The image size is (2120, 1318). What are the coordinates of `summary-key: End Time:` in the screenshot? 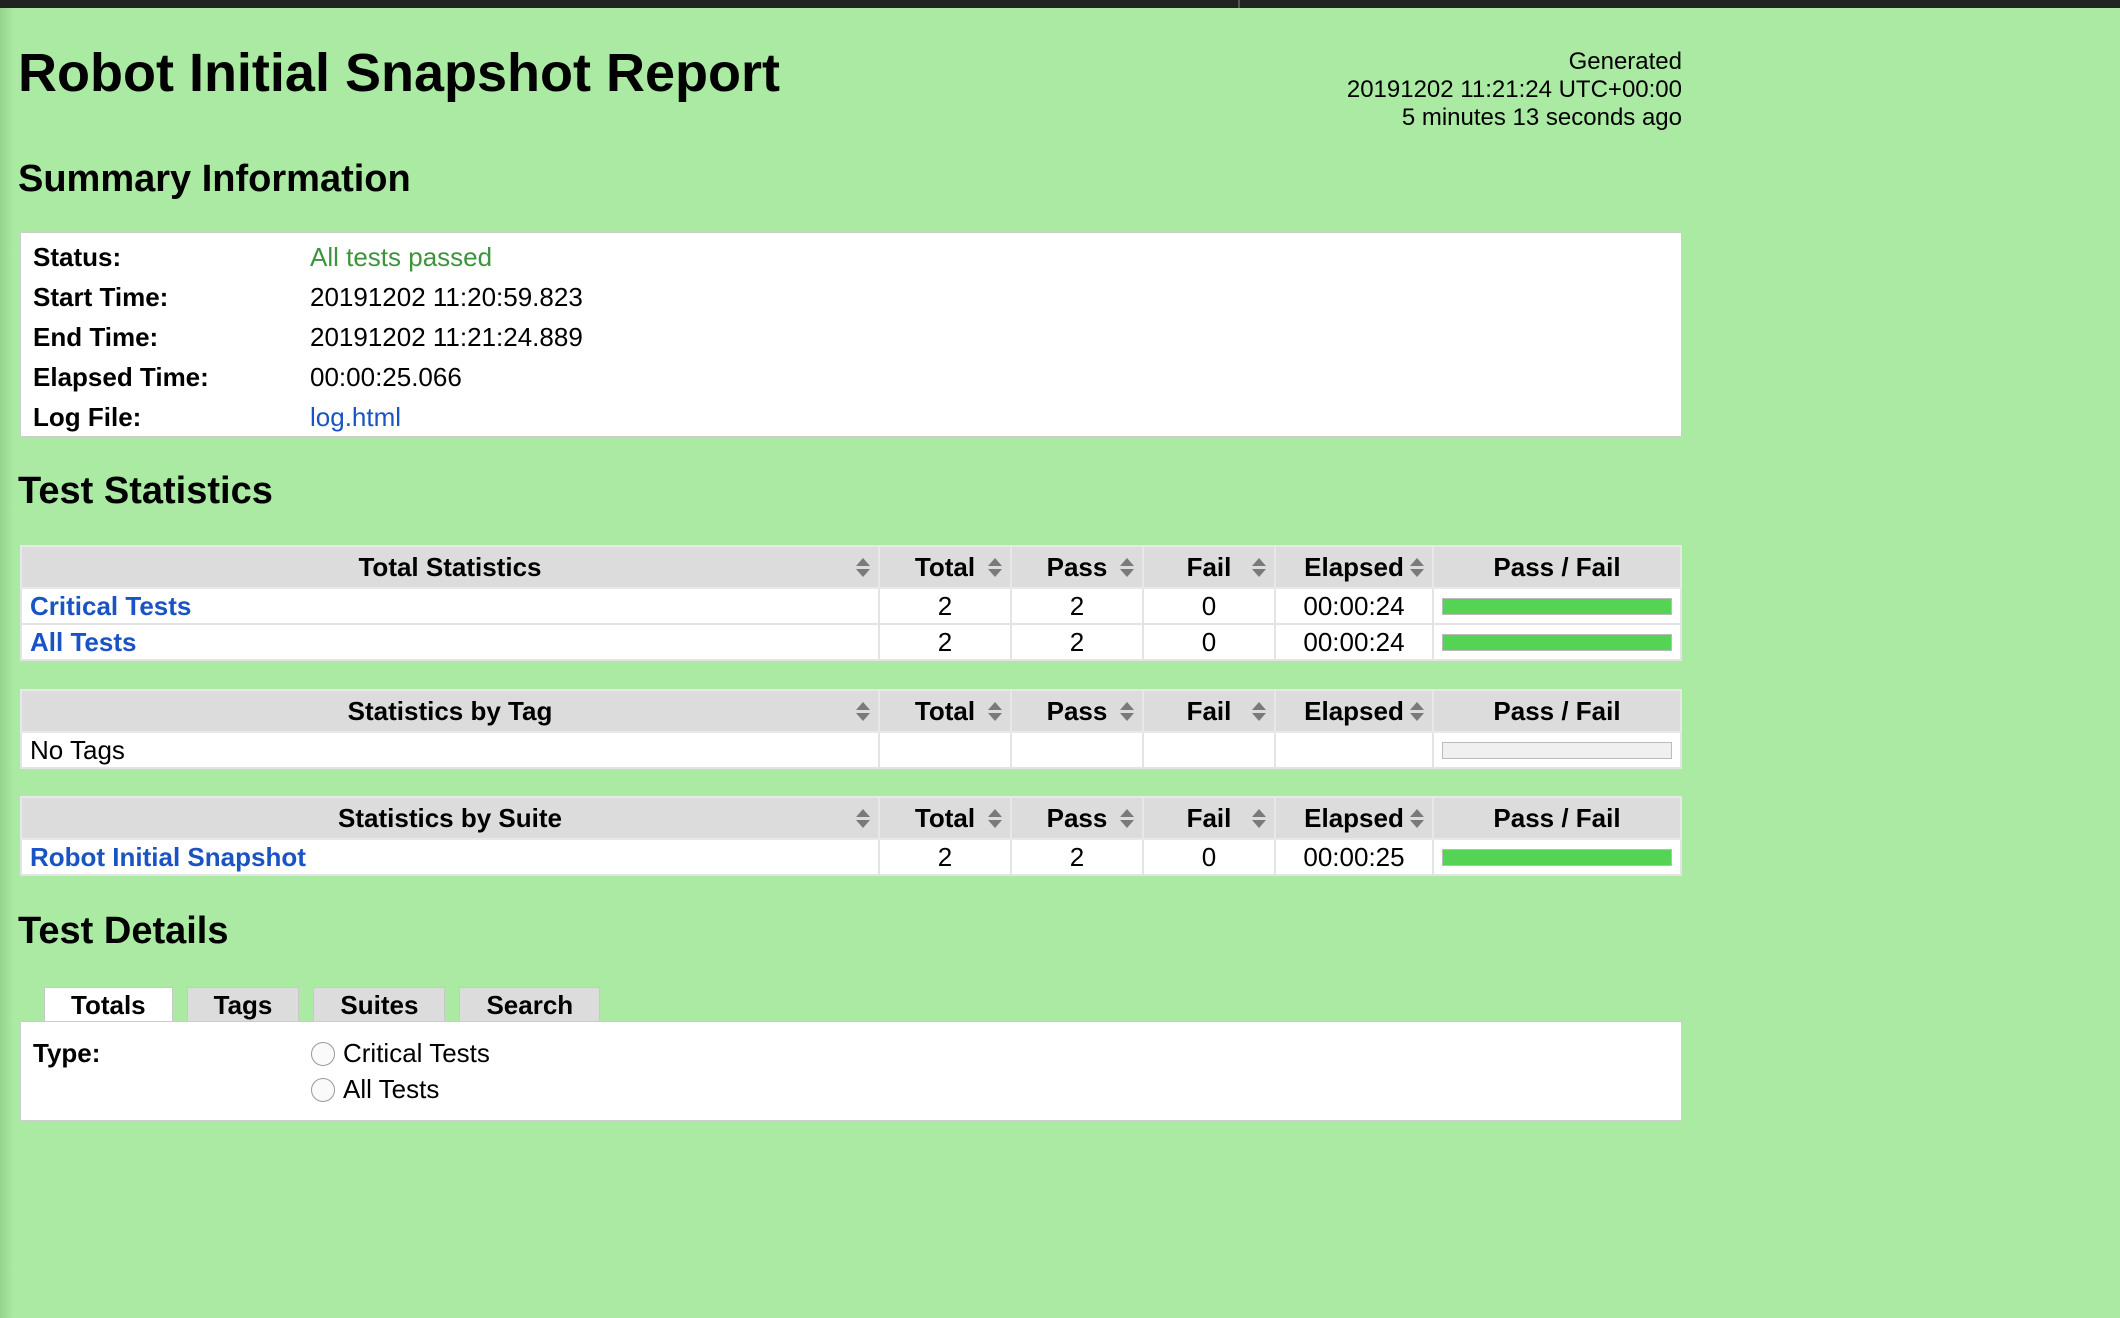 It's located at (96, 336).